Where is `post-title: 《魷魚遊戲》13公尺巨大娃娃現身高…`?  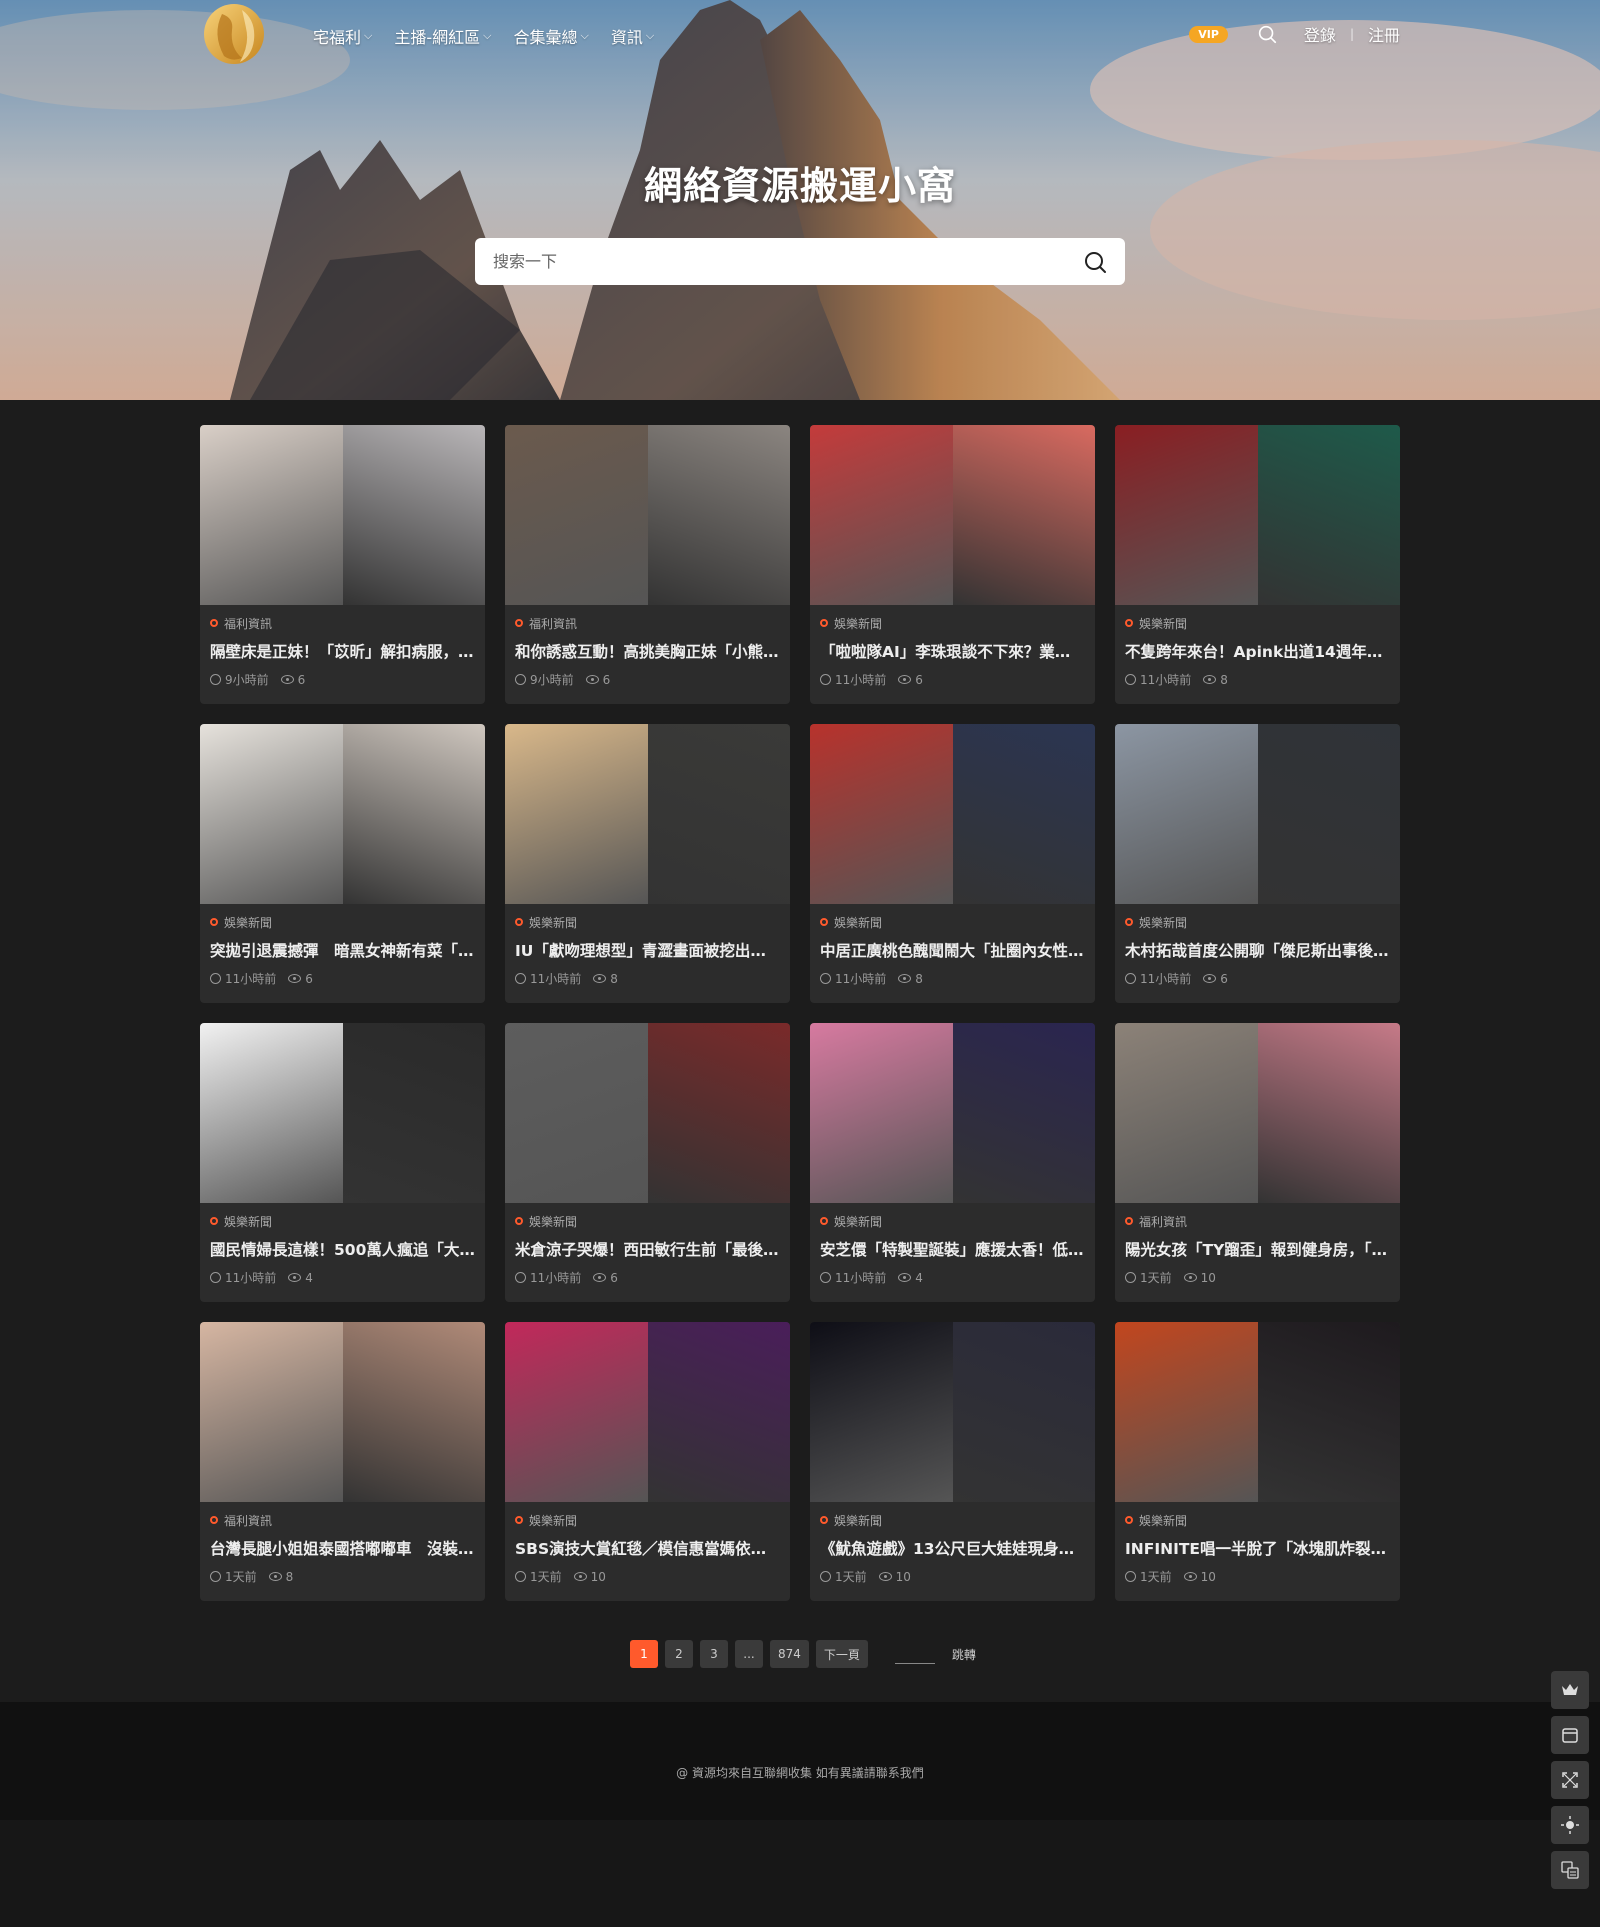 post-title: 《魷魚遊戲》13公尺巨大娃娃現身高… is located at coordinates (952, 1549).